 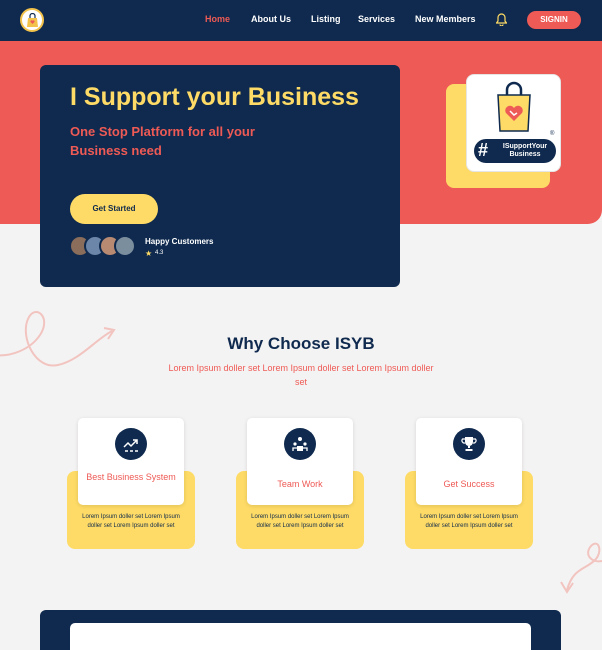 I want to click on feature-title: Get Success, so click(x=469, y=484).